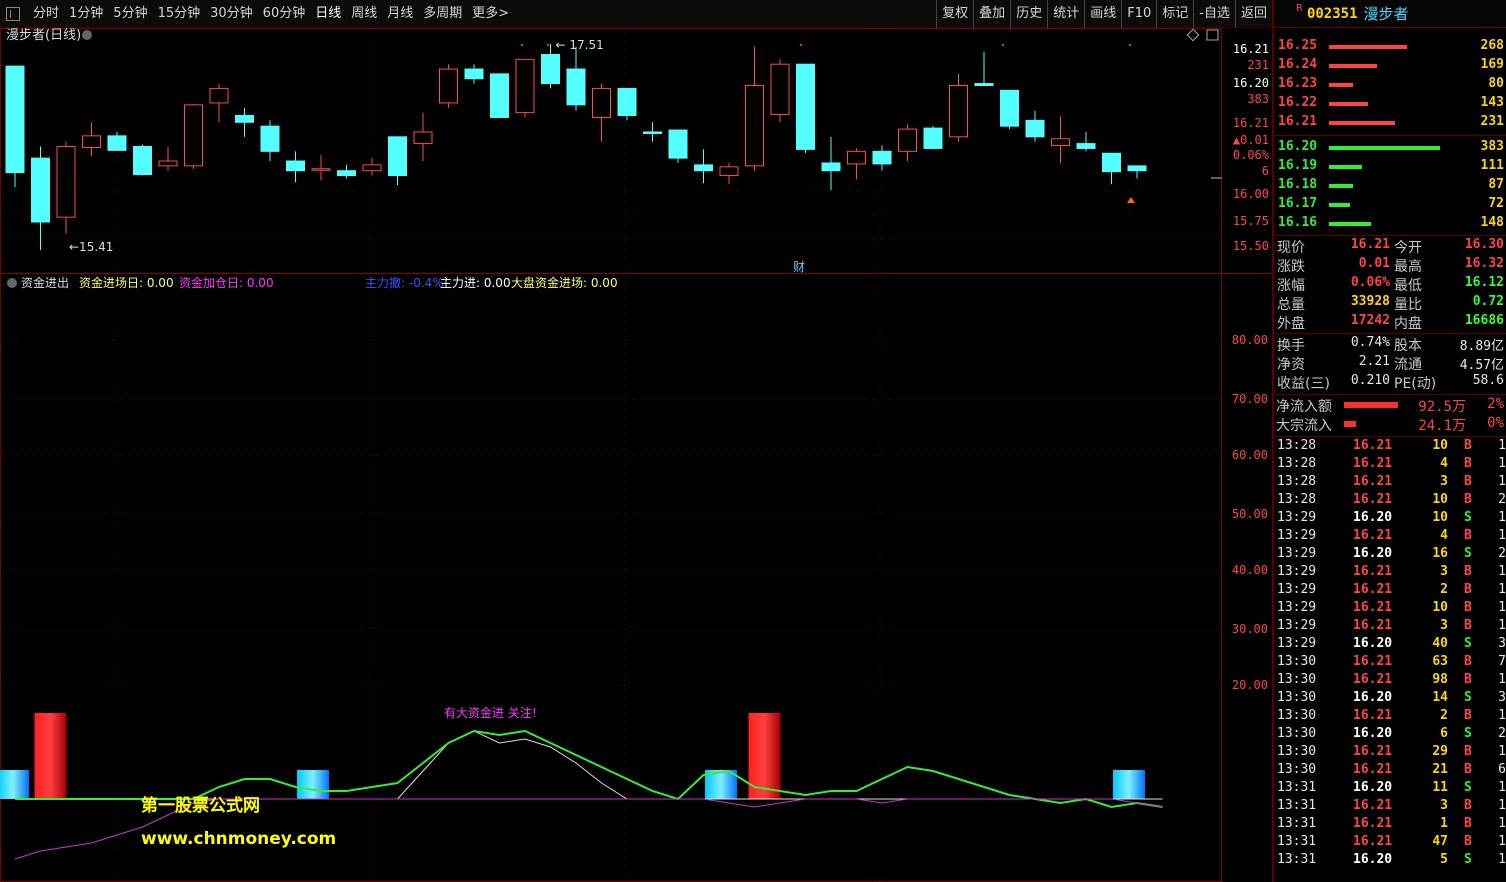  What do you see at coordinates (1297, 823) in the screenshot?
I see `tick-time: 13:31` at bounding box center [1297, 823].